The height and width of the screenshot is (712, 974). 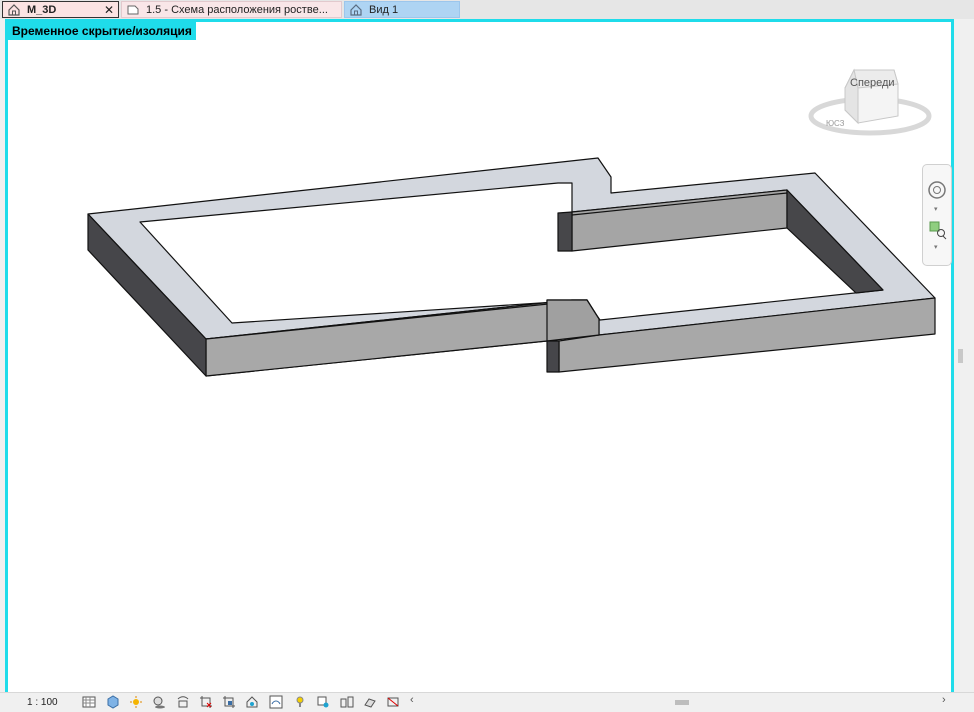 What do you see at coordinates (347, 702) in the screenshot?
I see `worksharing-icon` at bounding box center [347, 702].